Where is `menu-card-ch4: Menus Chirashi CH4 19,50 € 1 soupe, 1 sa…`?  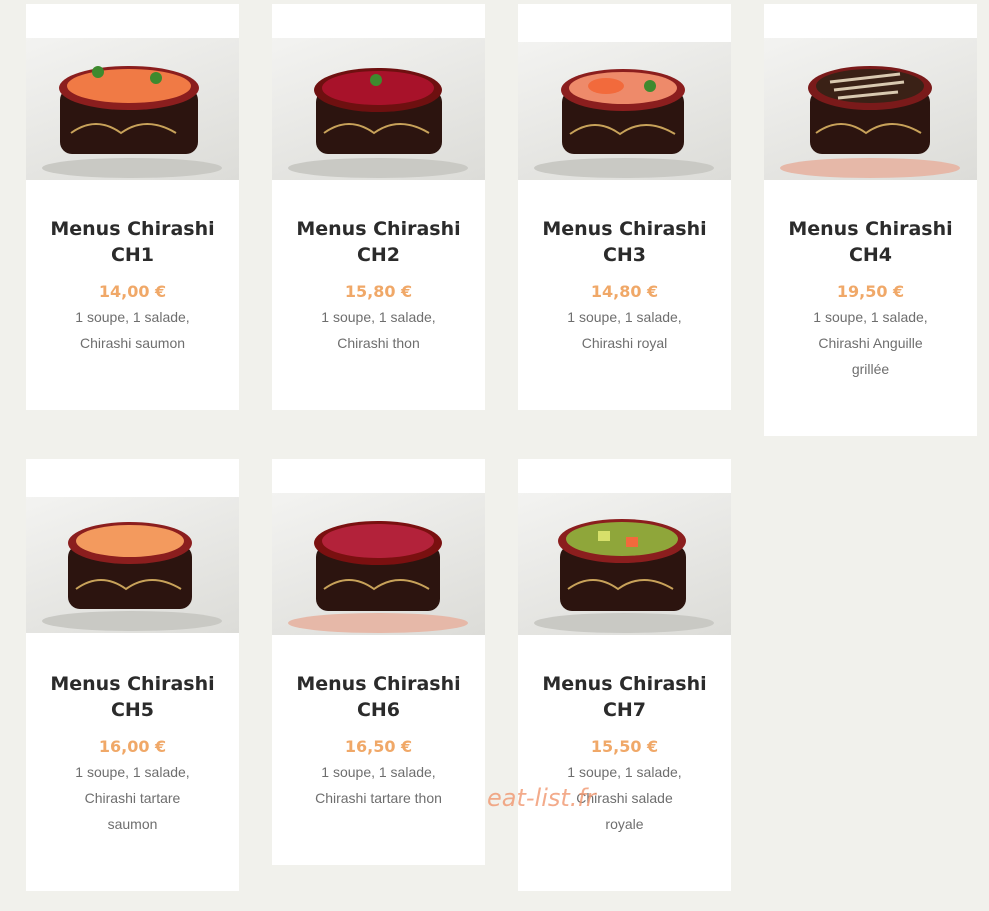 menu-card-ch4: Menus Chirashi CH4 19,50 € 1 soupe, 1 sa… is located at coordinates (870, 220).